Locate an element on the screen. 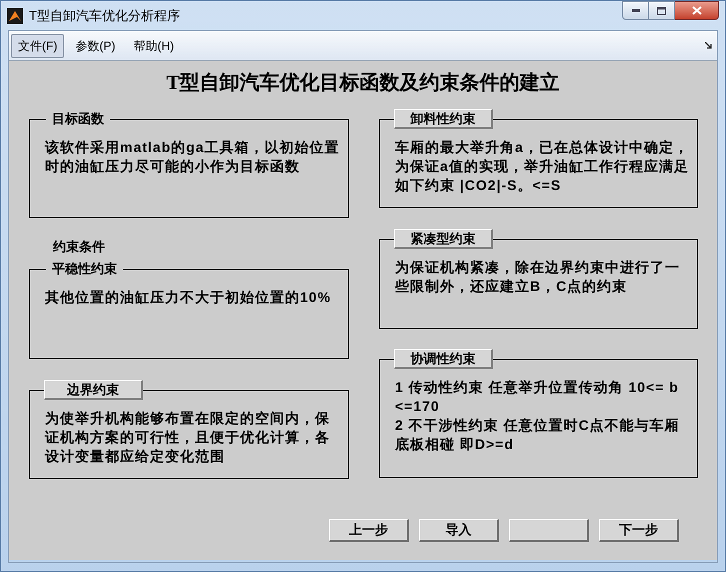 The height and width of the screenshot is (572, 726). window-title: T型自卸汽车优化分析程序 is located at coordinates (104, 15).